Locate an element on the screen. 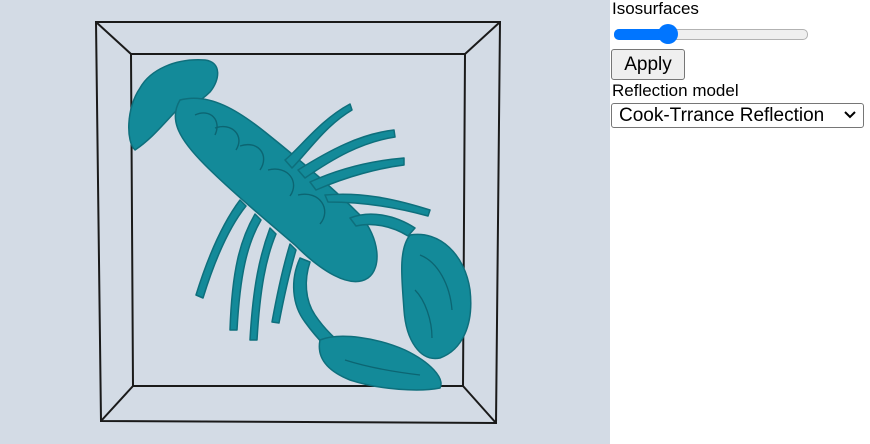 This screenshot has width=870, height=444. apply-button: Apply is located at coordinates (648, 64).